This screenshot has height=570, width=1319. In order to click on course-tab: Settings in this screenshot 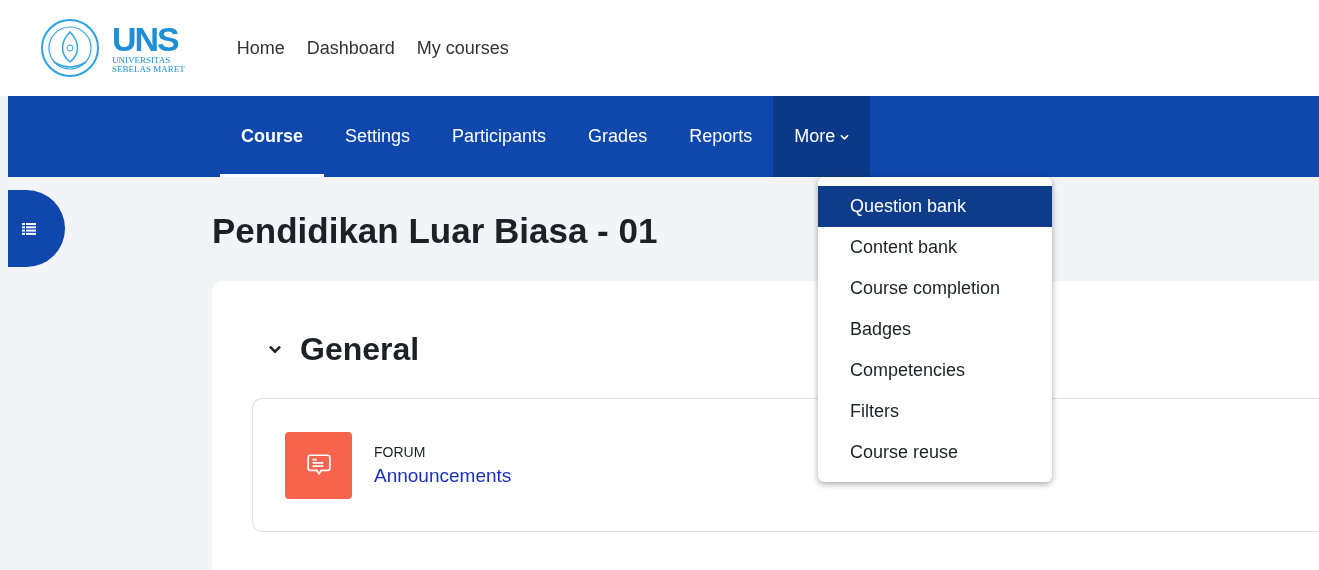, I will do `click(378, 136)`.